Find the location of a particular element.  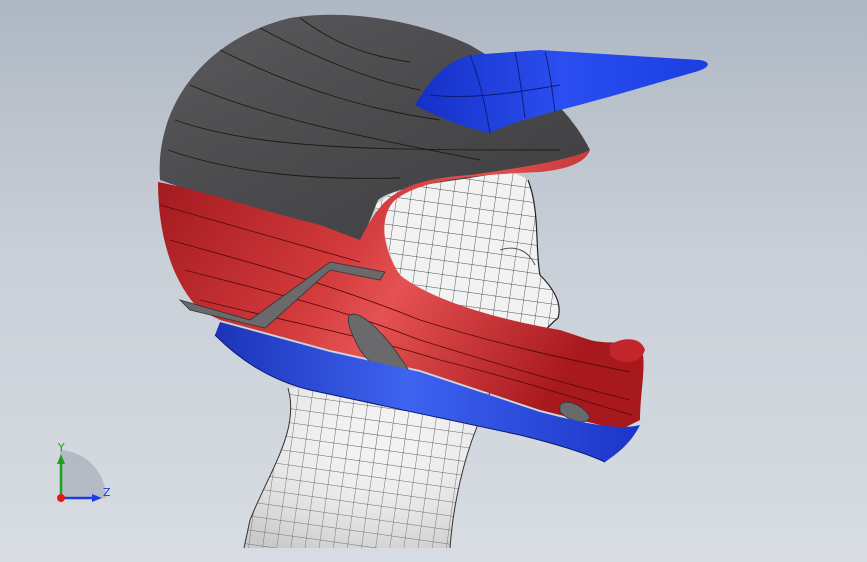

z-axis-label: Z is located at coordinates (107, 492).